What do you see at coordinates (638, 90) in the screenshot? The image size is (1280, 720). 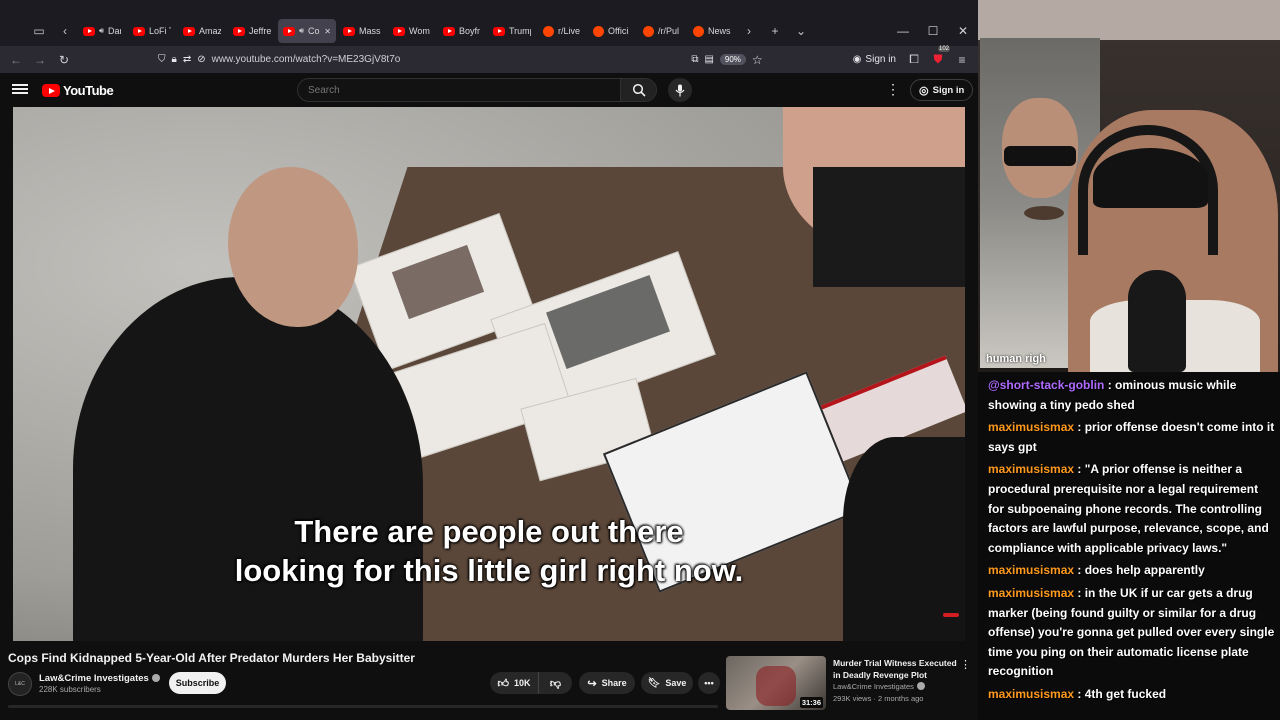 I see `search-button` at bounding box center [638, 90].